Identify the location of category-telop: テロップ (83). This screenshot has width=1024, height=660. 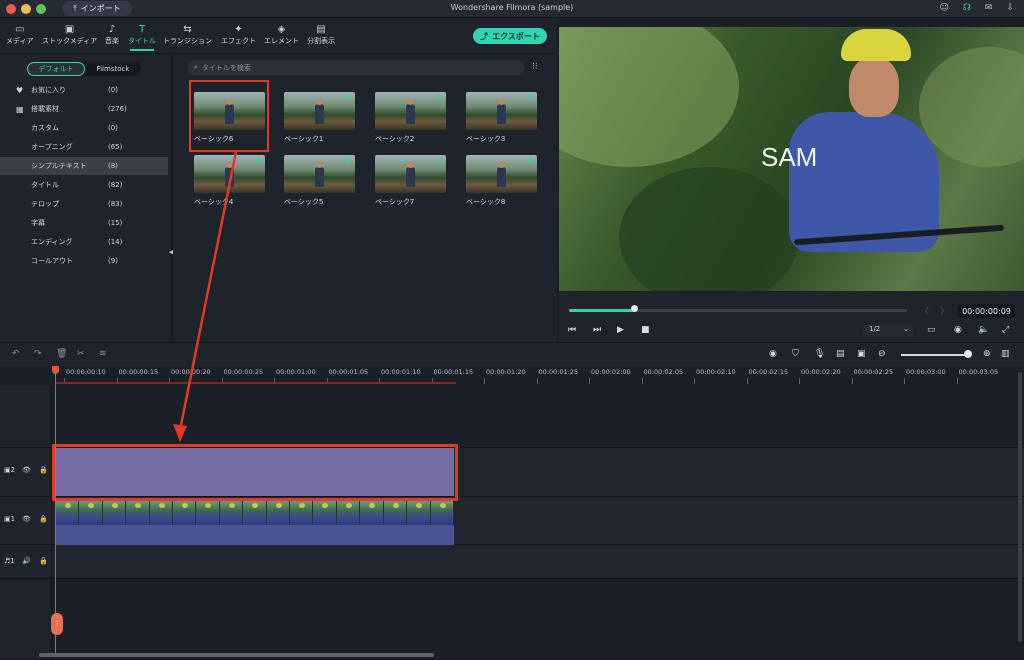
(84, 204).